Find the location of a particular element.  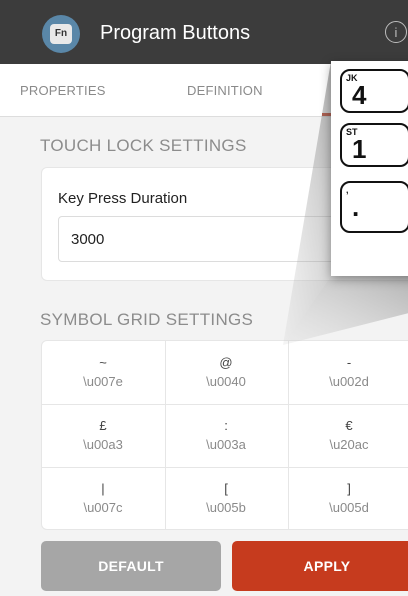

zoom-key-small: , is located at coordinates (347, 190).